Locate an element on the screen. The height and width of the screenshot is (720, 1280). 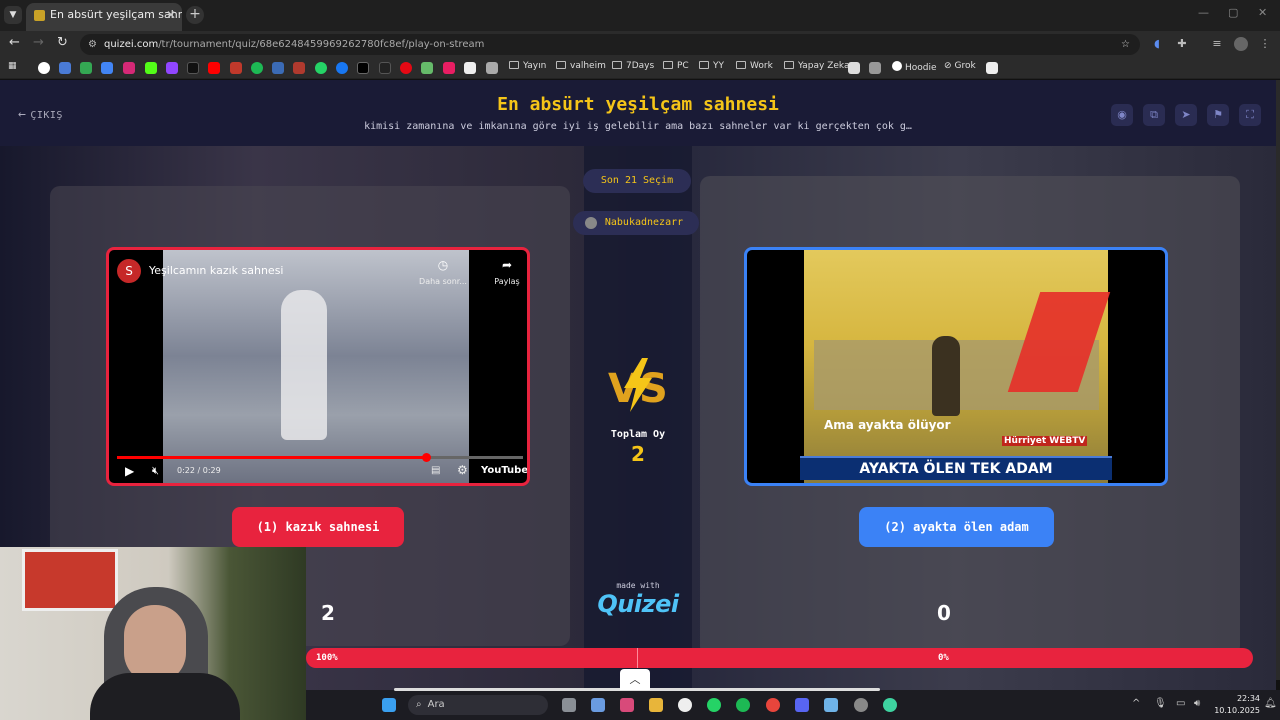
minimize-icon: — is located at coordinates (1203, 12).